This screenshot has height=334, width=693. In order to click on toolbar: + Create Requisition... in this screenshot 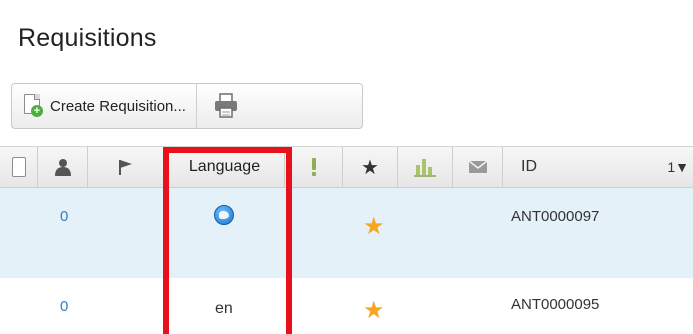, I will do `click(187, 106)`.